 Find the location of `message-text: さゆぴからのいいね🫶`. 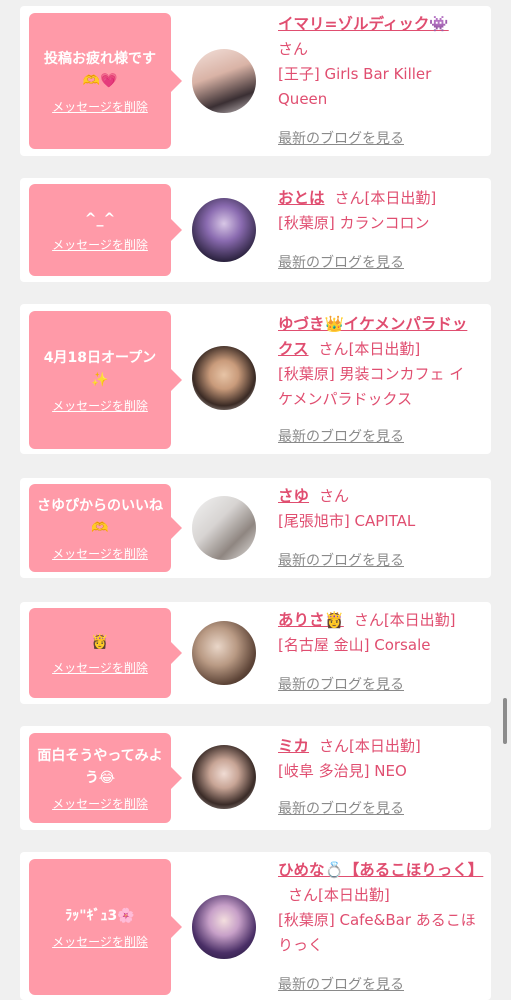

message-text: さゆぴからのいいね🫶 is located at coordinates (100, 516).